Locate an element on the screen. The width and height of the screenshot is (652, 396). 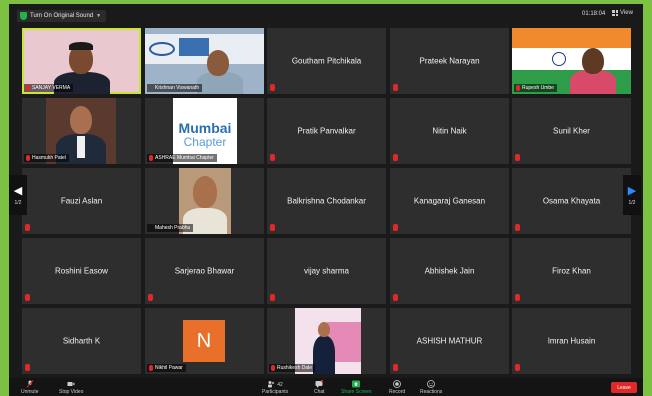
participant-tile: Kanagaraj Ganesan is located at coordinates (449, 201).